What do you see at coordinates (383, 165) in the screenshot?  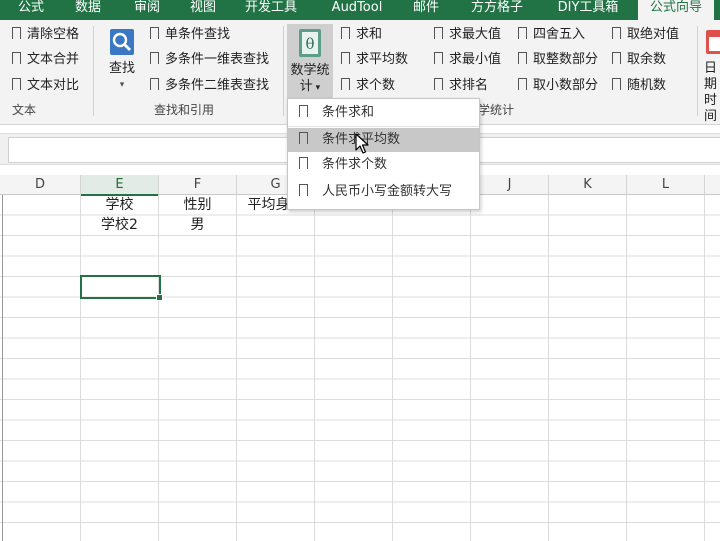 I see `menu-item-conditional-count: 条件求个数` at bounding box center [383, 165].